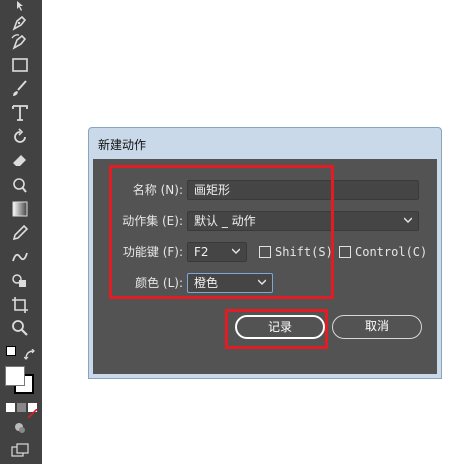 Image resolution: width=459 pixels, height=464 pixels. What do you see at coordinates (20, 257) in the screenshot?
I see `blend-icon` at bounding box center [20, 257].